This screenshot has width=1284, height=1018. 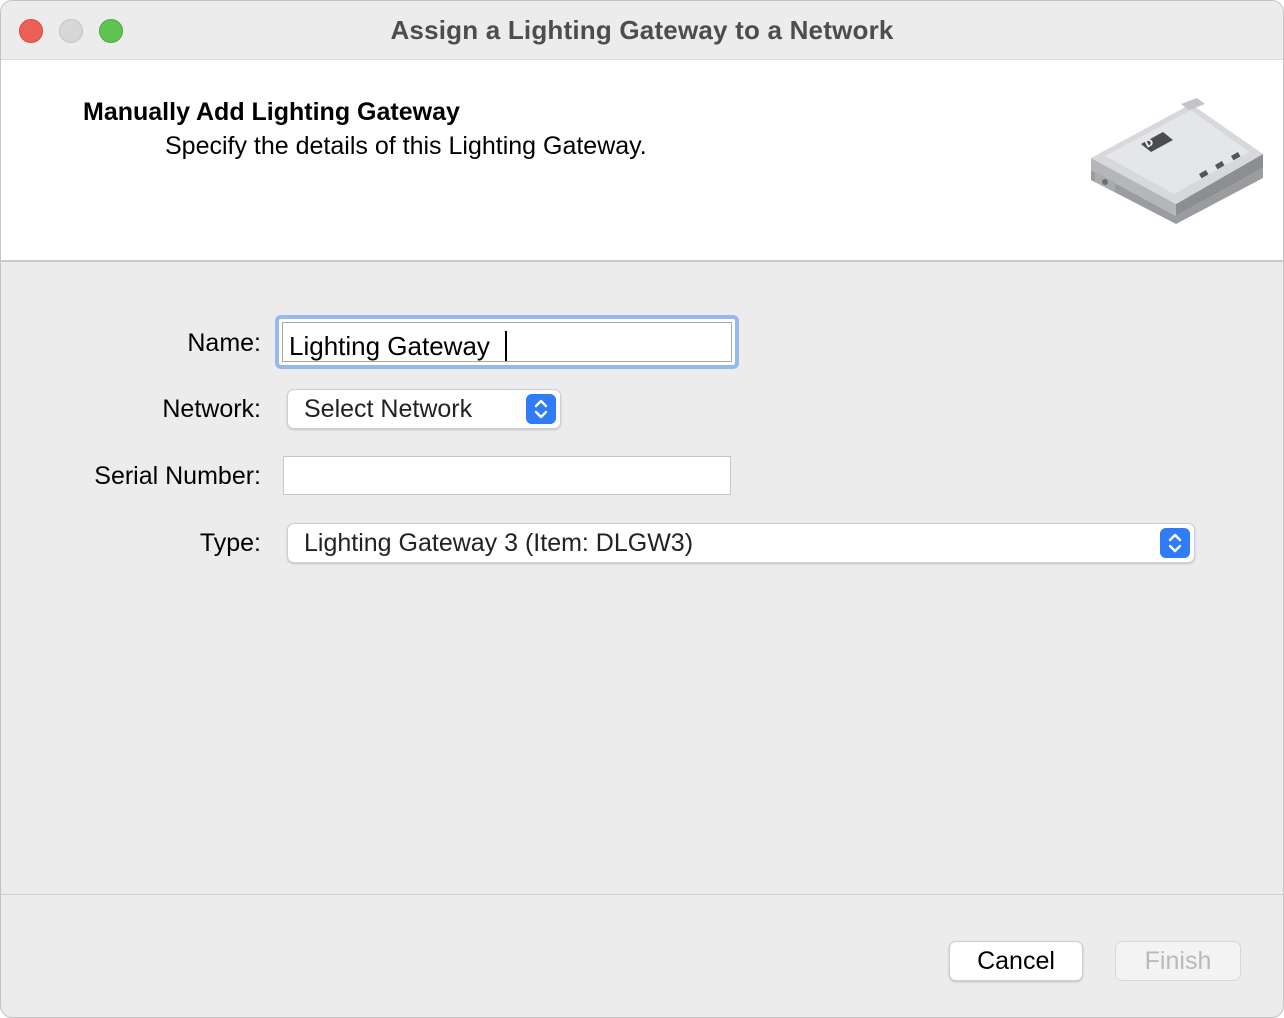 I want to click on network-select-value: Select Network, so click(x=388, y=409).